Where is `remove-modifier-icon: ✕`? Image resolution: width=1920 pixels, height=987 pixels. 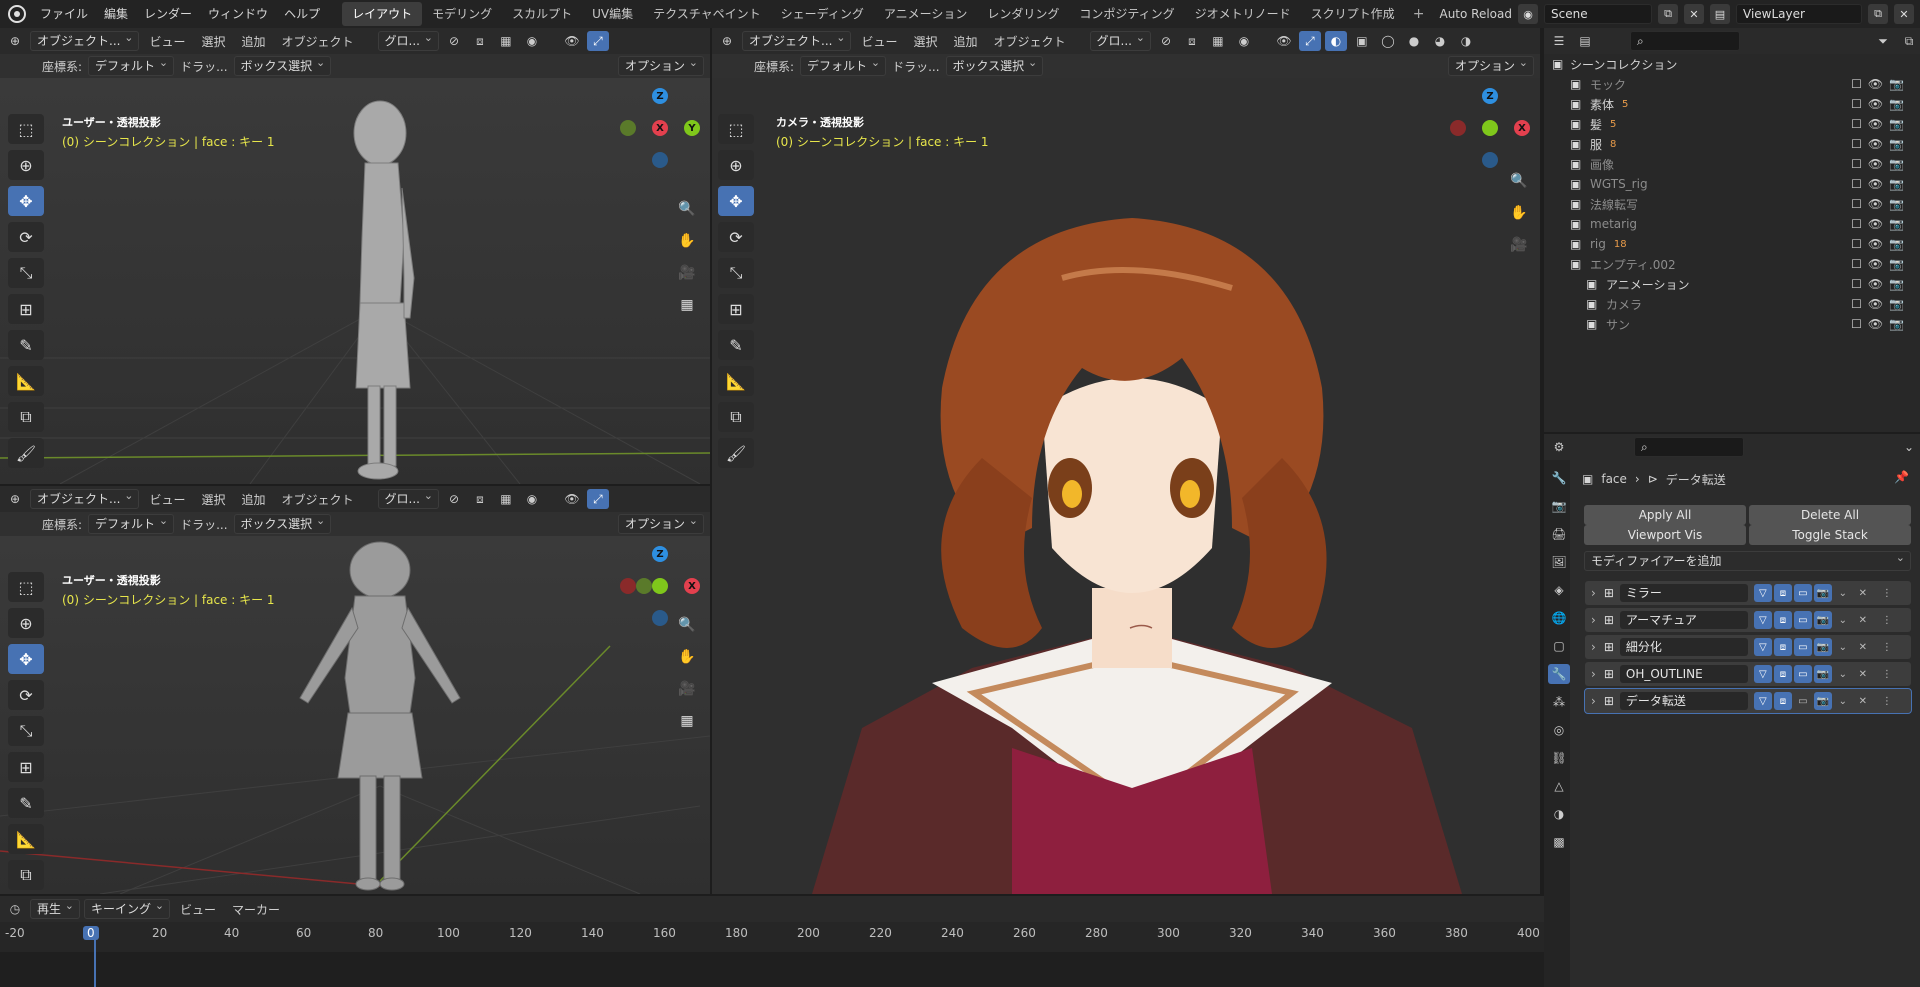 remove-modifier-icon: ✕ is located at coordinates (1863, 647).